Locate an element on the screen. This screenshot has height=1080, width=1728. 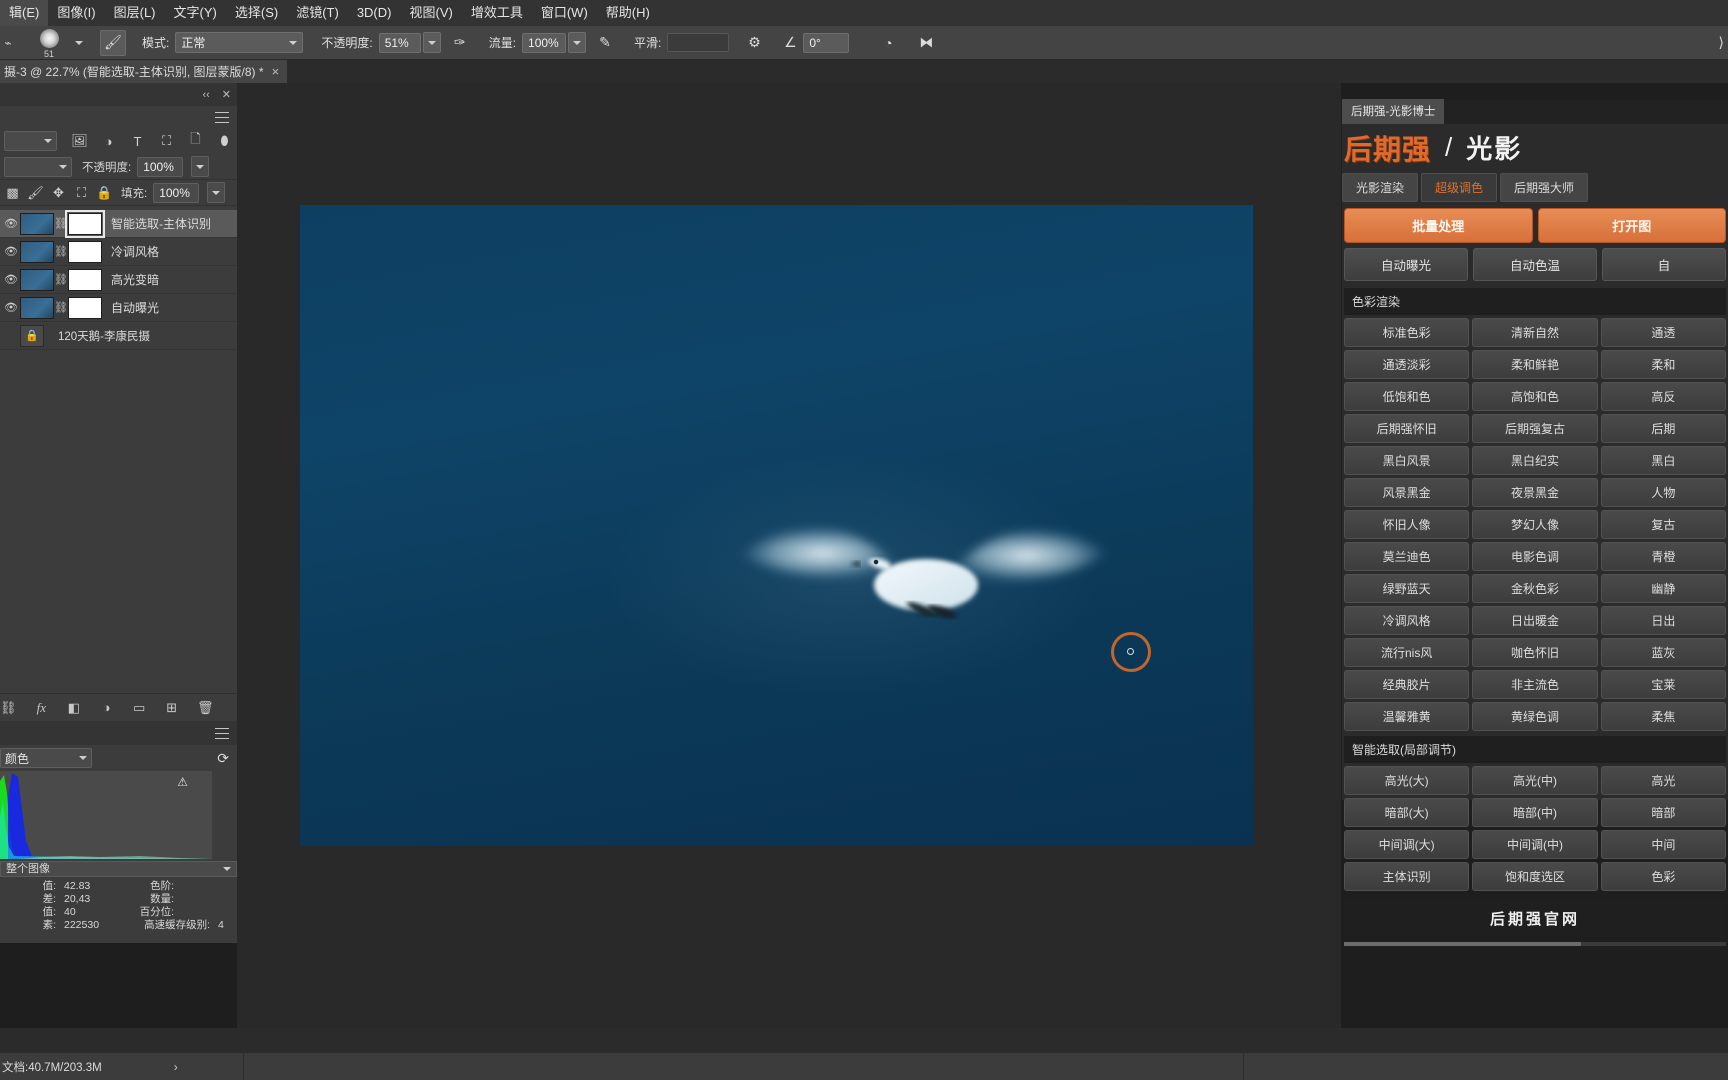
plugin-subtab-super-color: 超级调色 is located at coordinates (1459, 187).